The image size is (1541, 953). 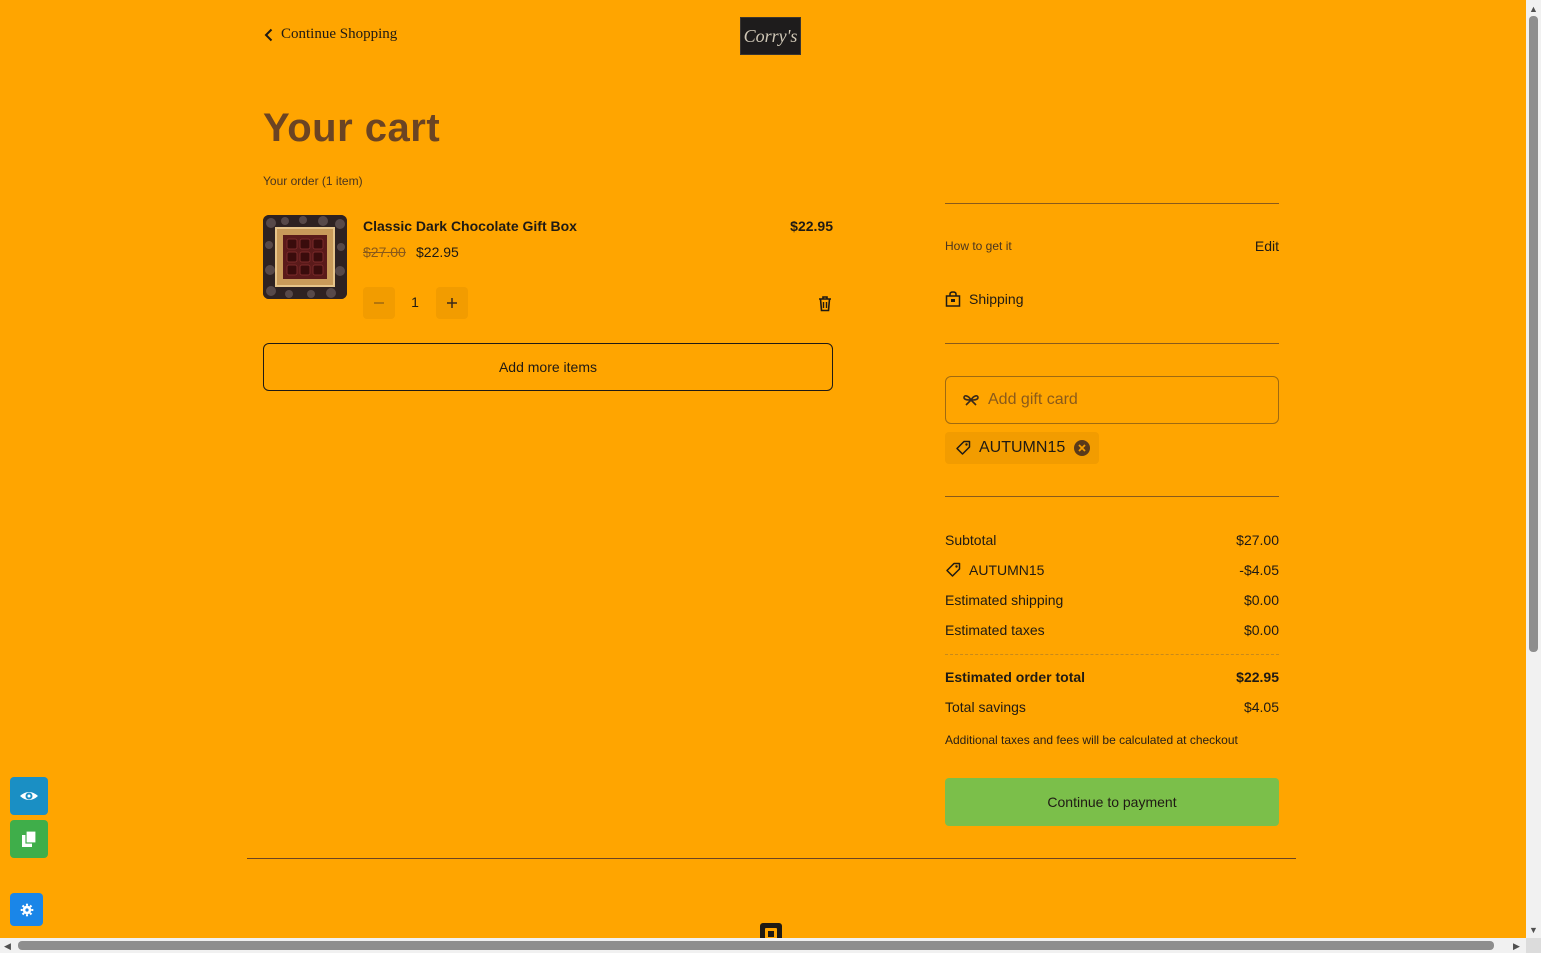 I want to click on copy-button, so click(x=29, y=839).